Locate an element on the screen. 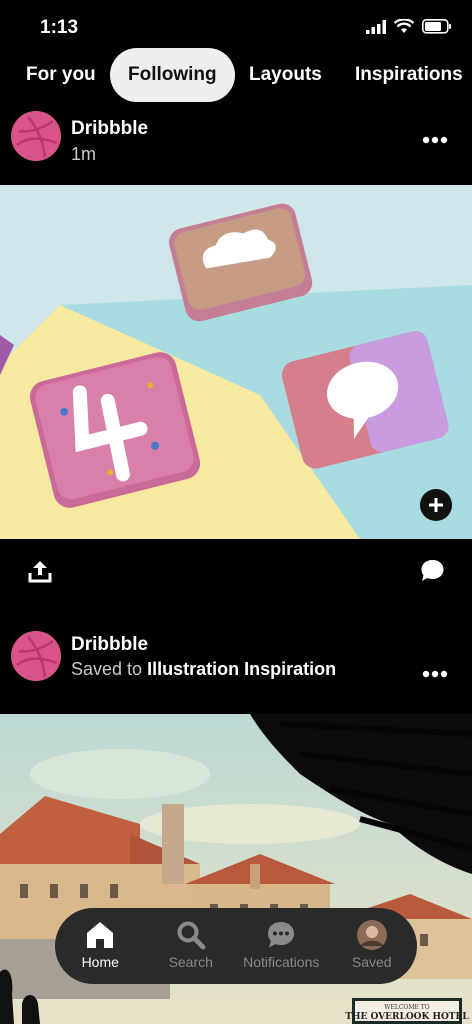 This screenshot has height=1024, width=472. status-bar: 1:13 is located at coordinates (236, 24).